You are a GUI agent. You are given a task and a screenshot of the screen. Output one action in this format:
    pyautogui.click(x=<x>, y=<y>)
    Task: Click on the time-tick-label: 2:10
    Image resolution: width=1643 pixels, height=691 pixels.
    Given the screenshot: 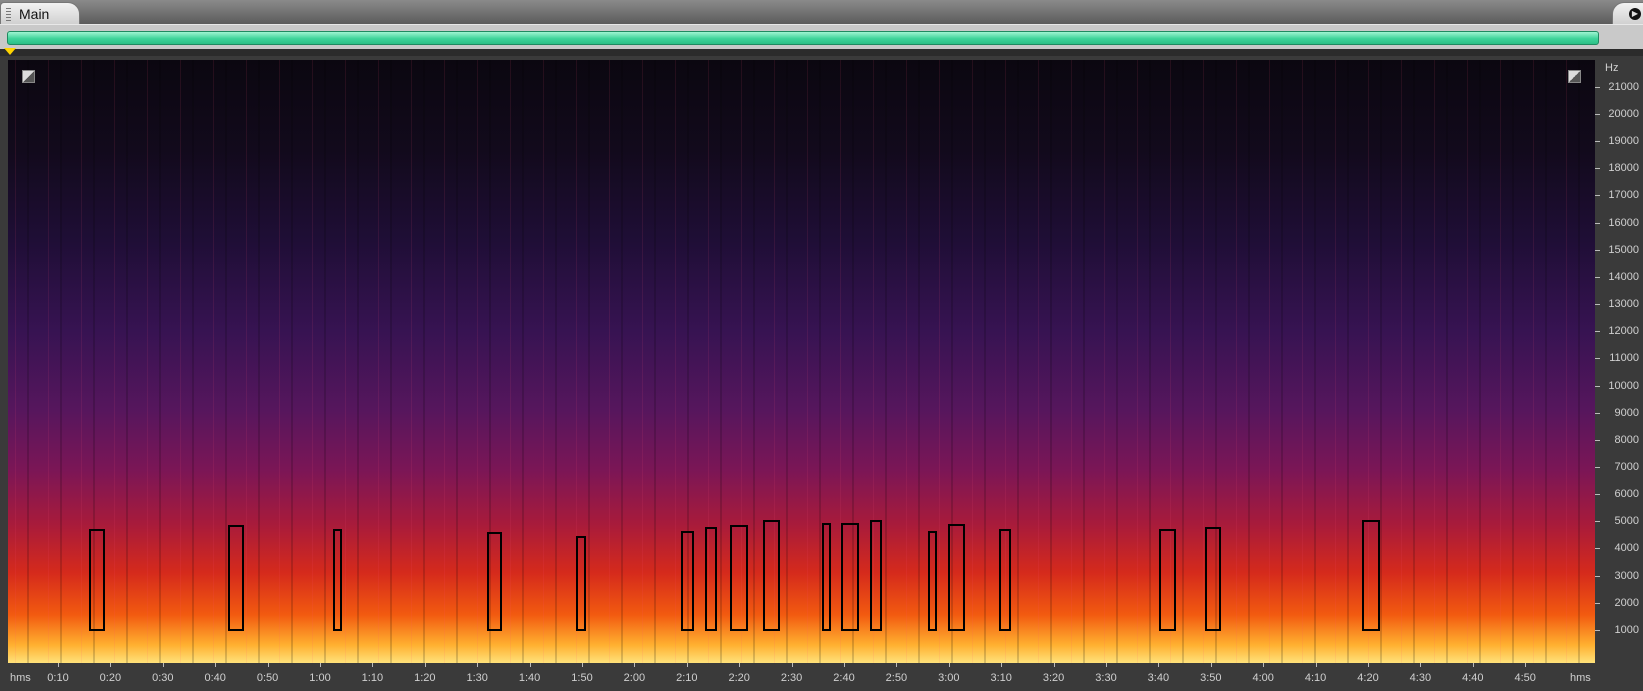 What is the action you would take?
    pyautogui.click(x=687, y=678)
    